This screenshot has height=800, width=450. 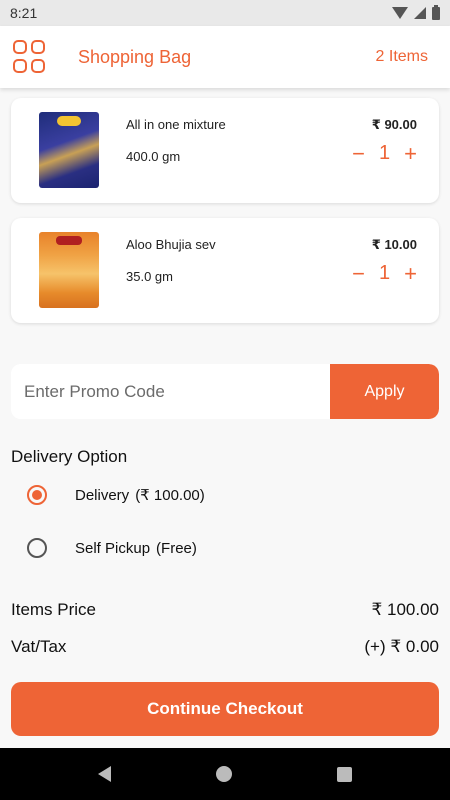 I want to click on product-price: ₹ 10.00, so click(x=394, y=244).